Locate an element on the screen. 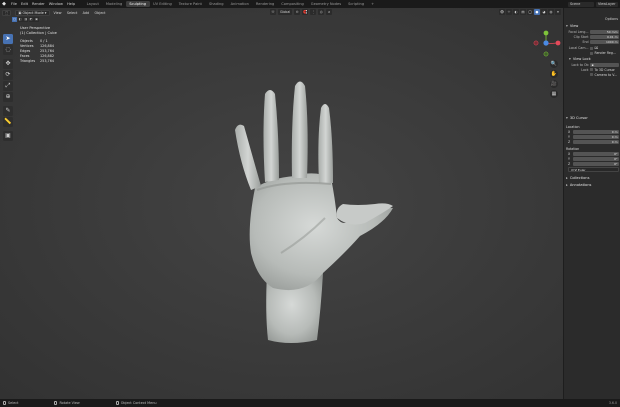  menu-view: View is located at coordinates (58, 13).